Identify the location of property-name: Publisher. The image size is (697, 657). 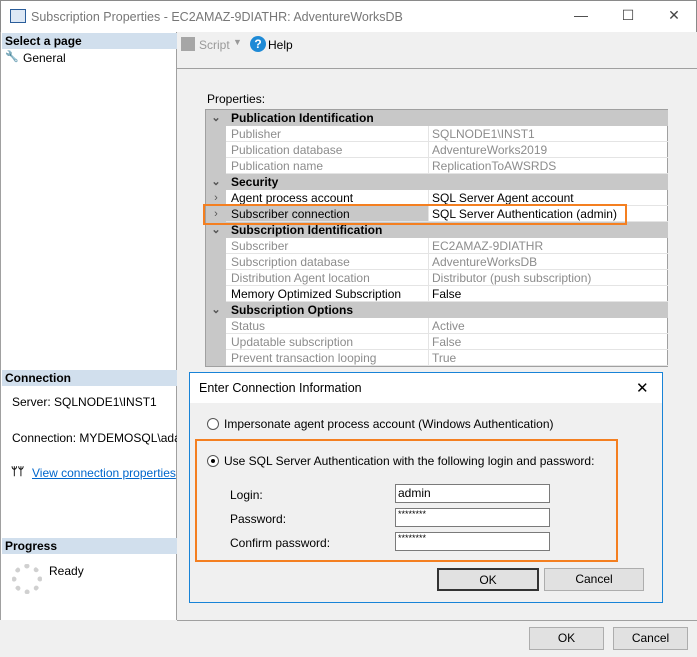
(327, 134).